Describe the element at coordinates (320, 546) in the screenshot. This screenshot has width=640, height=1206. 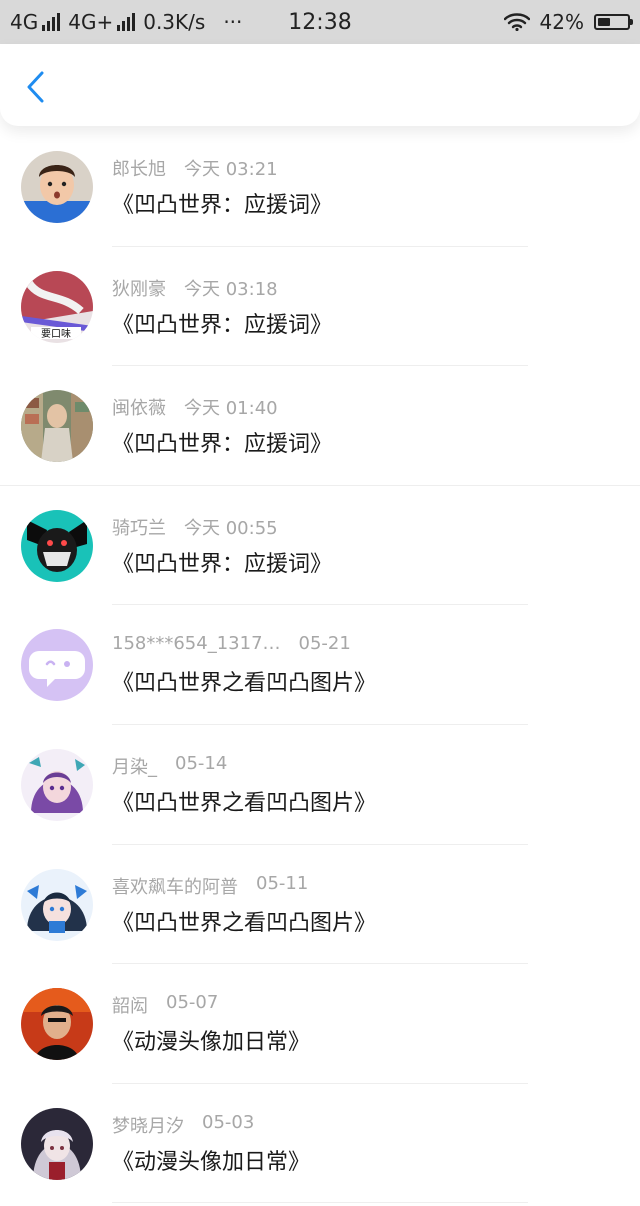
I see `list-item: 骑巧兰 今天 00:55 《凹凸世界：应援词》` at that location.